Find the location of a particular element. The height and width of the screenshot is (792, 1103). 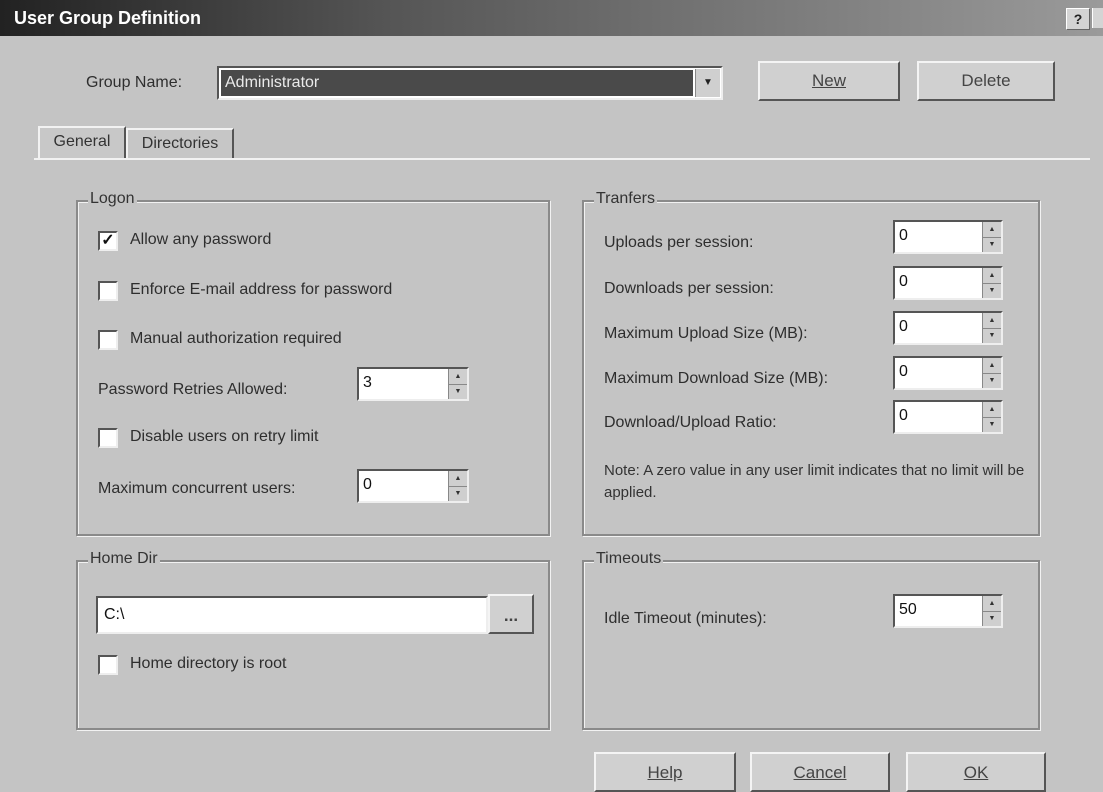

idle-timeout-label: Idle Timeout (minutes): is located at coordinates (685, 618).